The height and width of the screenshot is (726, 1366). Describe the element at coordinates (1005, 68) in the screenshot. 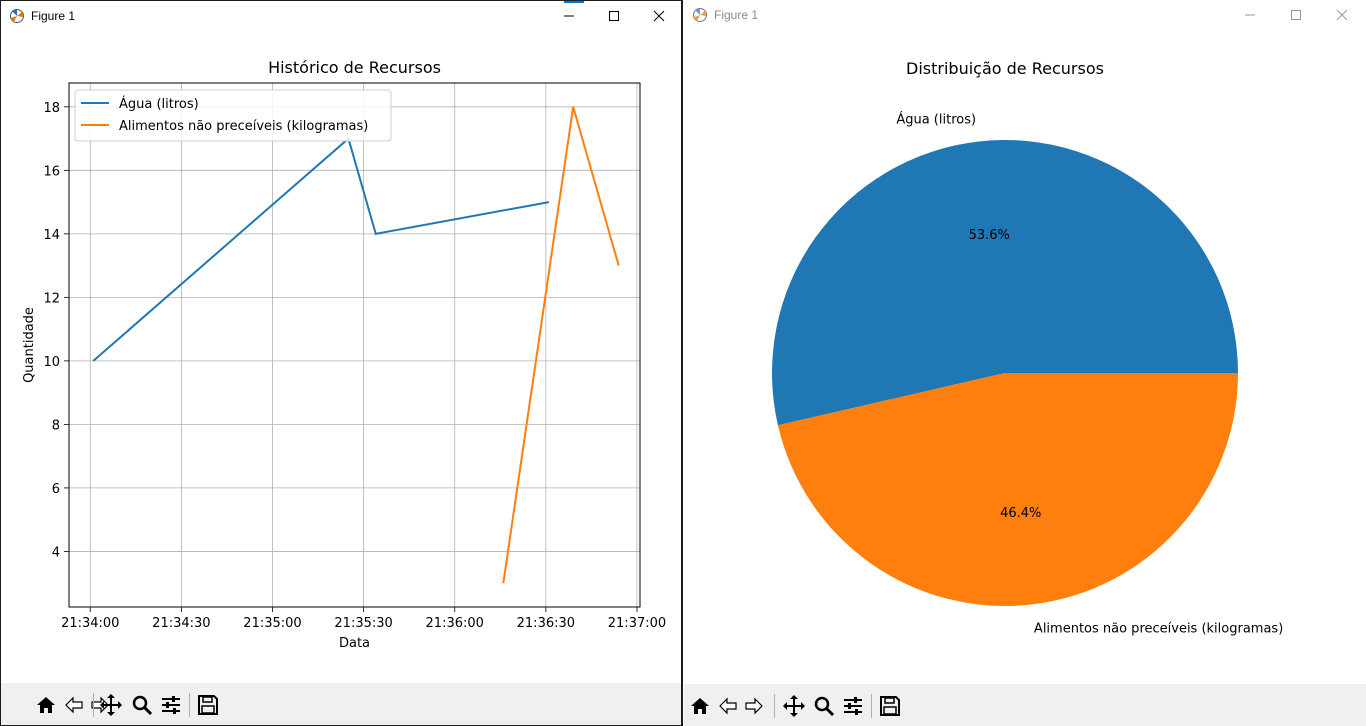

I see `chart-title: Distribuição de Recursos` at that location.